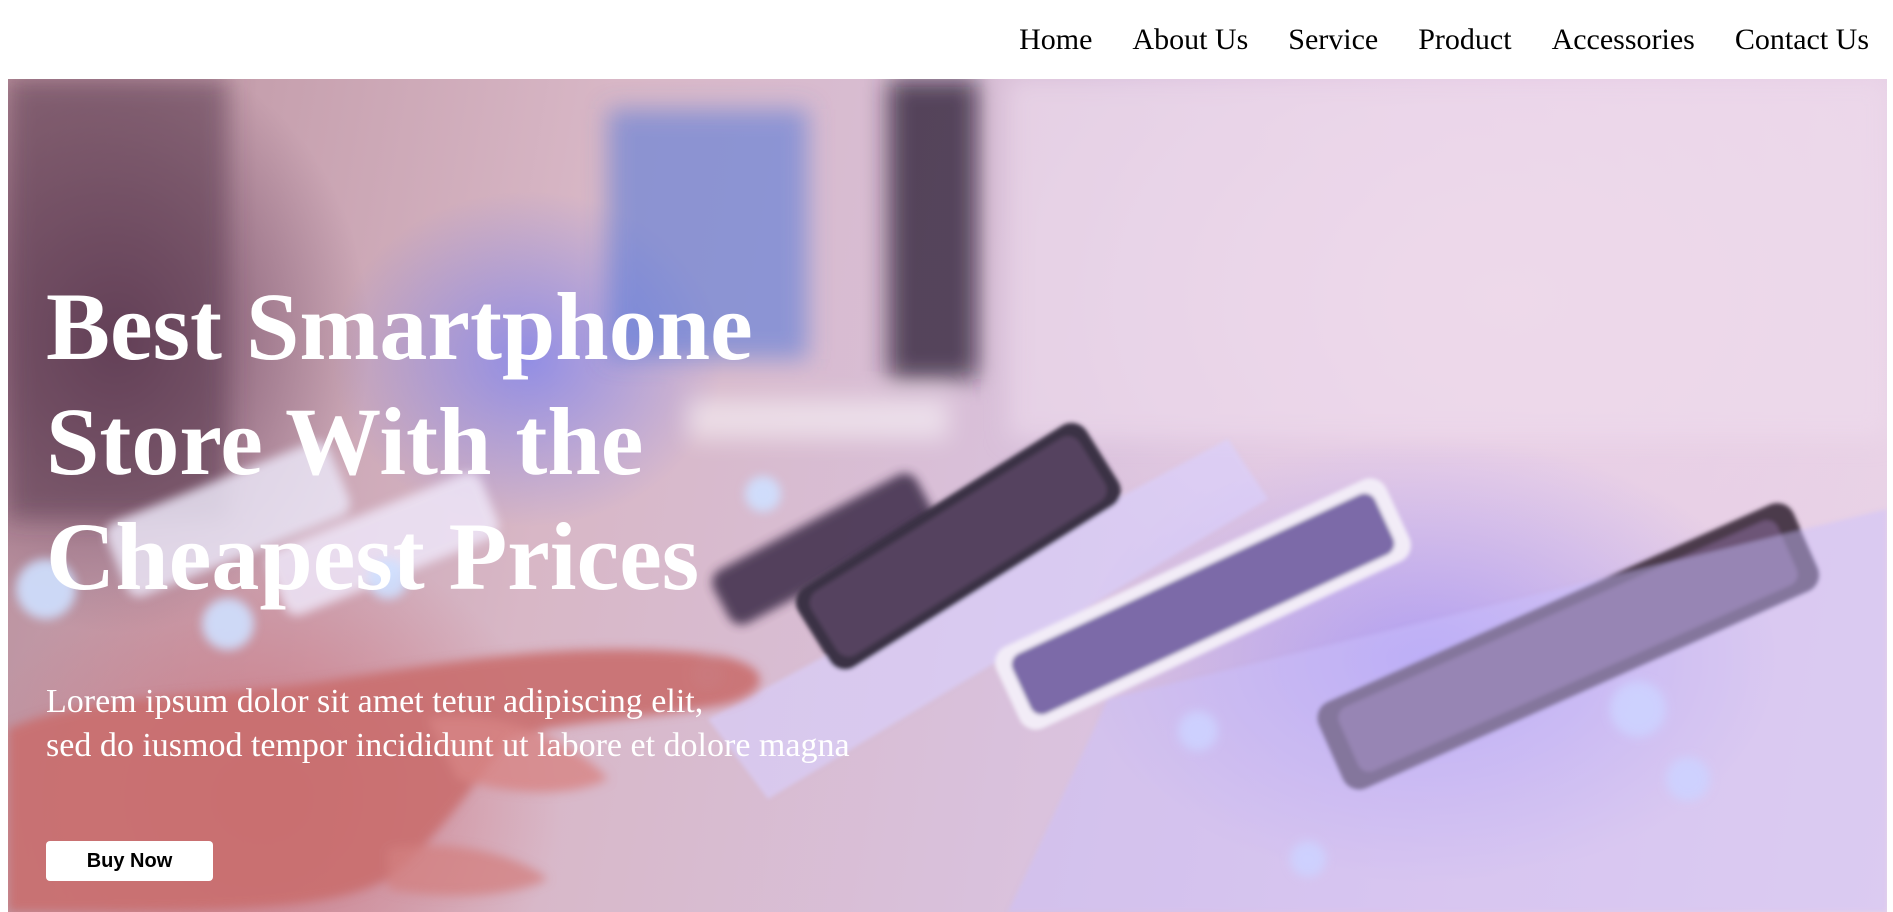 The width and height of the screenshot is (1893, 912). Describe the element at coordinates (129, 861) in the screenshot. I see `buy-now-button: Buy Now` at that location.